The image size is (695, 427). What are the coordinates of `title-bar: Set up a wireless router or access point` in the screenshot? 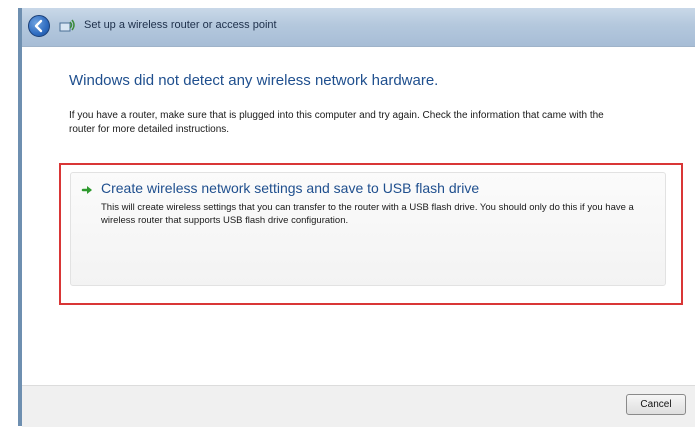 It's located at (358, 27).